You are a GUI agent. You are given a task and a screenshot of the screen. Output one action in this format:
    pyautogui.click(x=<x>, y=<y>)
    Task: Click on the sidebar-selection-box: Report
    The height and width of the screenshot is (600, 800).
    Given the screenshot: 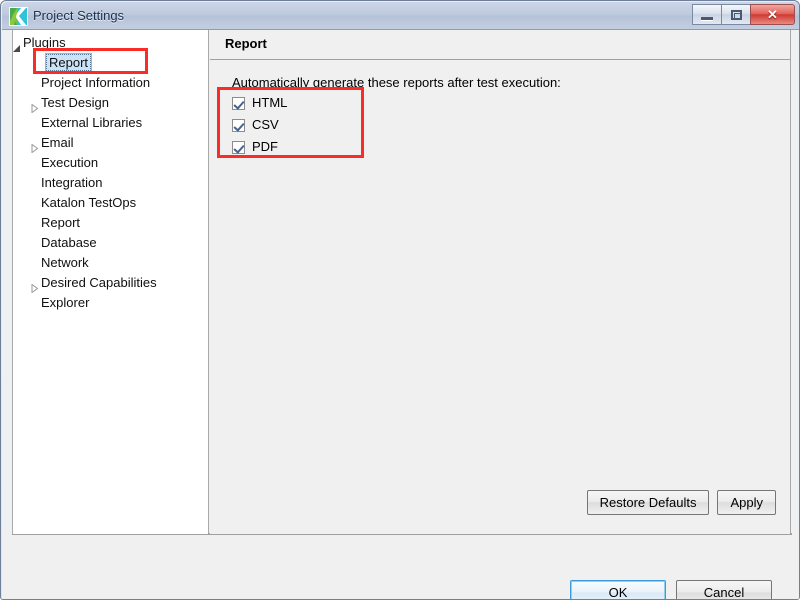 What is the action you would take?
    pyautogui.click(x=69, y=62)
    